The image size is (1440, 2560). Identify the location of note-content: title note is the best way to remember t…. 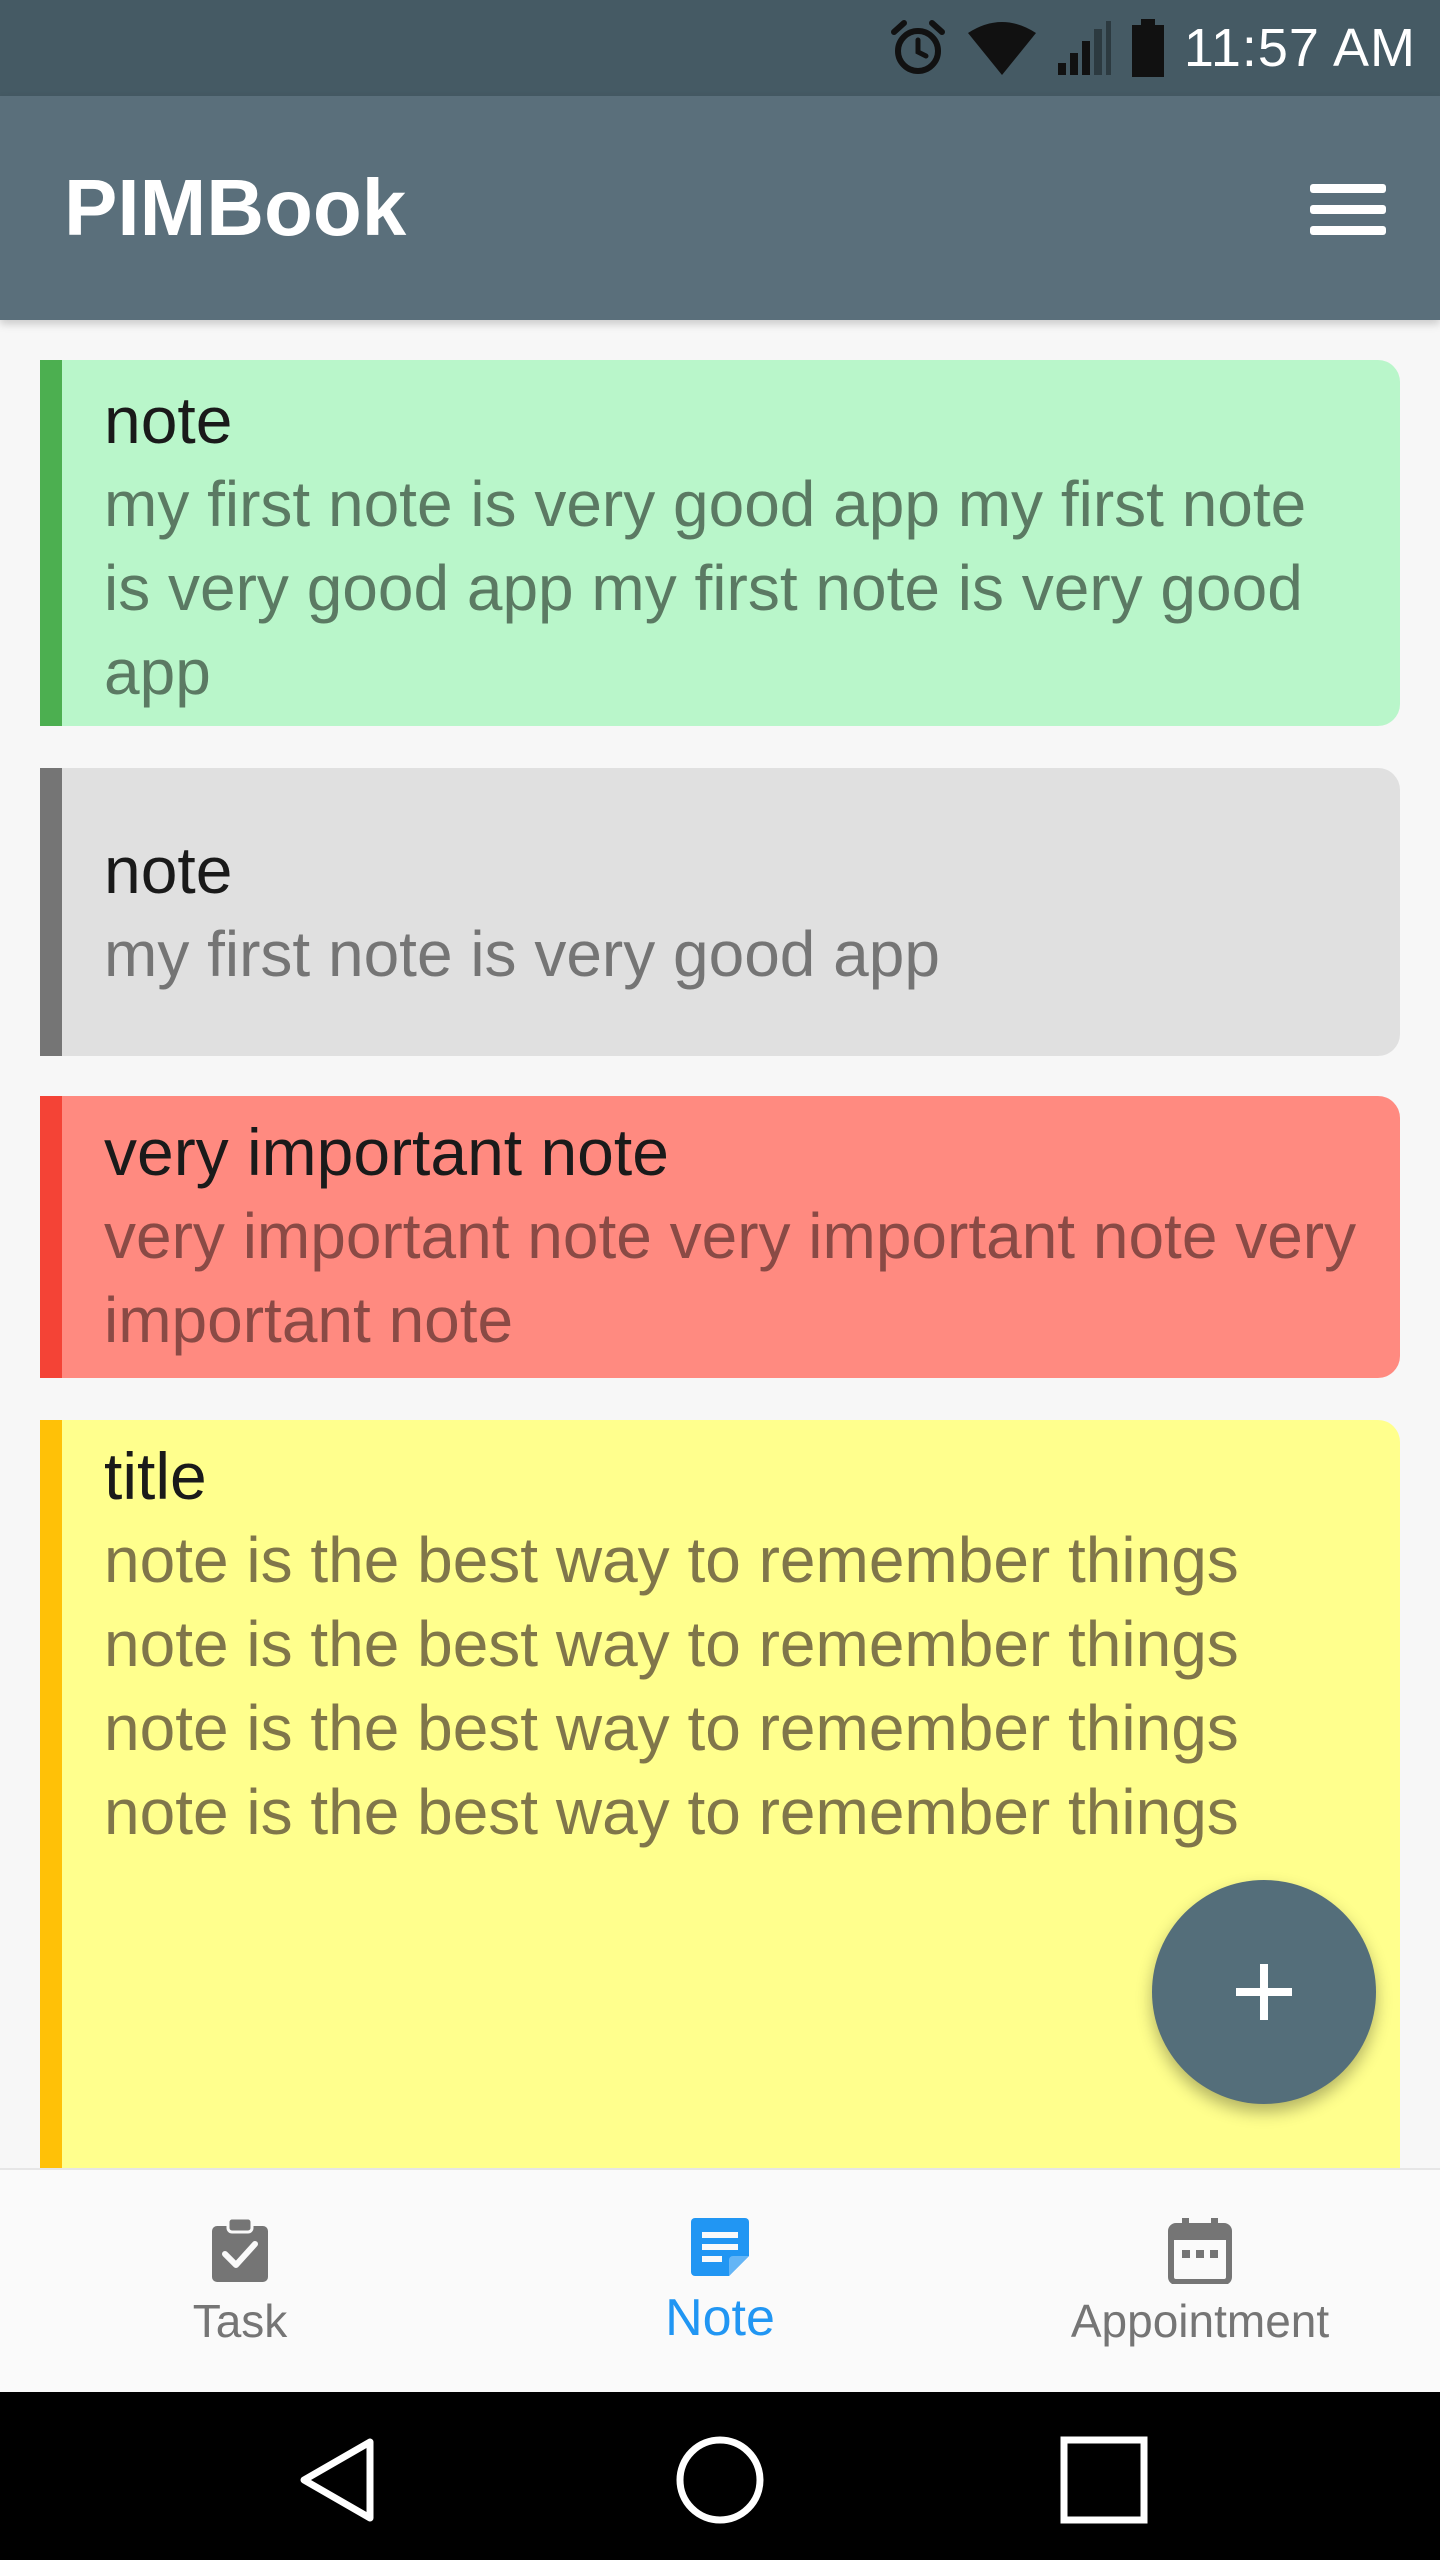
(732, 1644).